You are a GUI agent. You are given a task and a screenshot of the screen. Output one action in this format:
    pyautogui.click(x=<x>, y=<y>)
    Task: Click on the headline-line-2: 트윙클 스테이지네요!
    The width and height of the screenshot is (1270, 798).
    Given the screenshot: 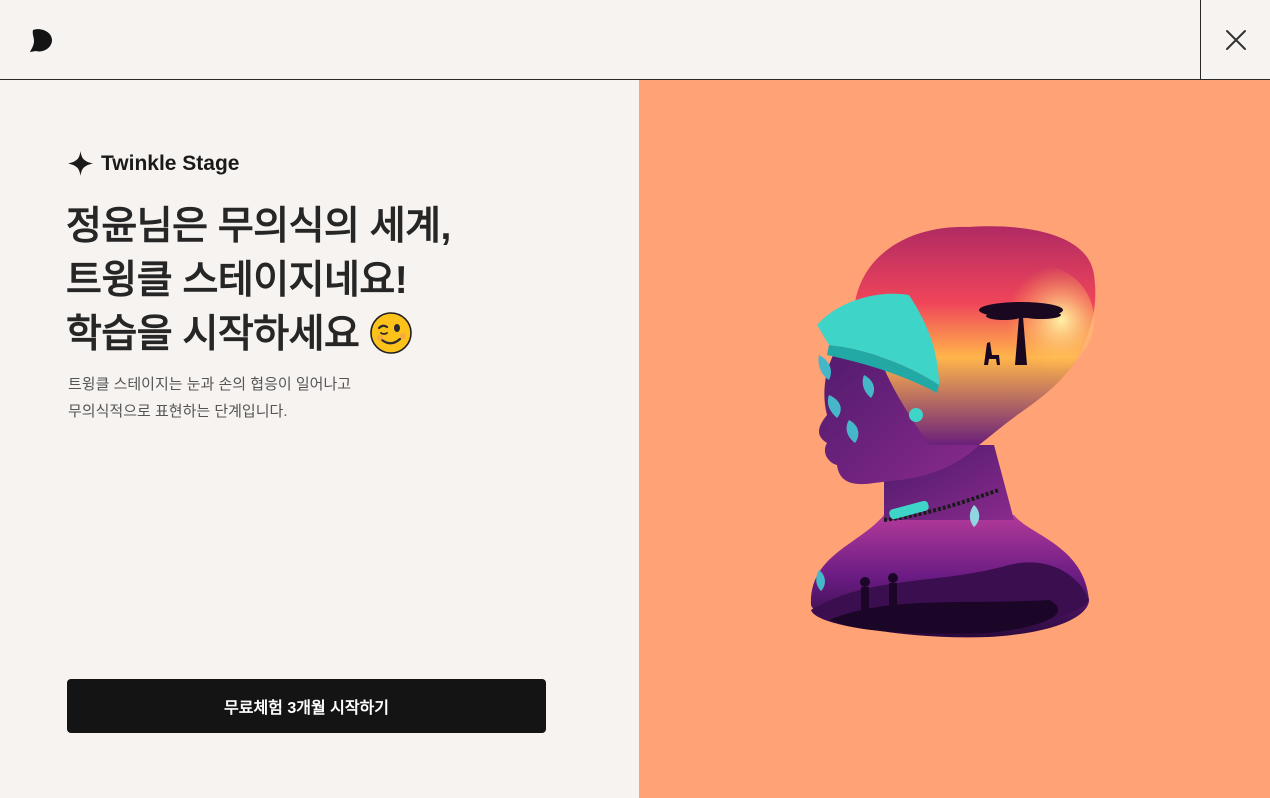 What is the action you would take?
    pyautogui.click(x=237, y=280)
    